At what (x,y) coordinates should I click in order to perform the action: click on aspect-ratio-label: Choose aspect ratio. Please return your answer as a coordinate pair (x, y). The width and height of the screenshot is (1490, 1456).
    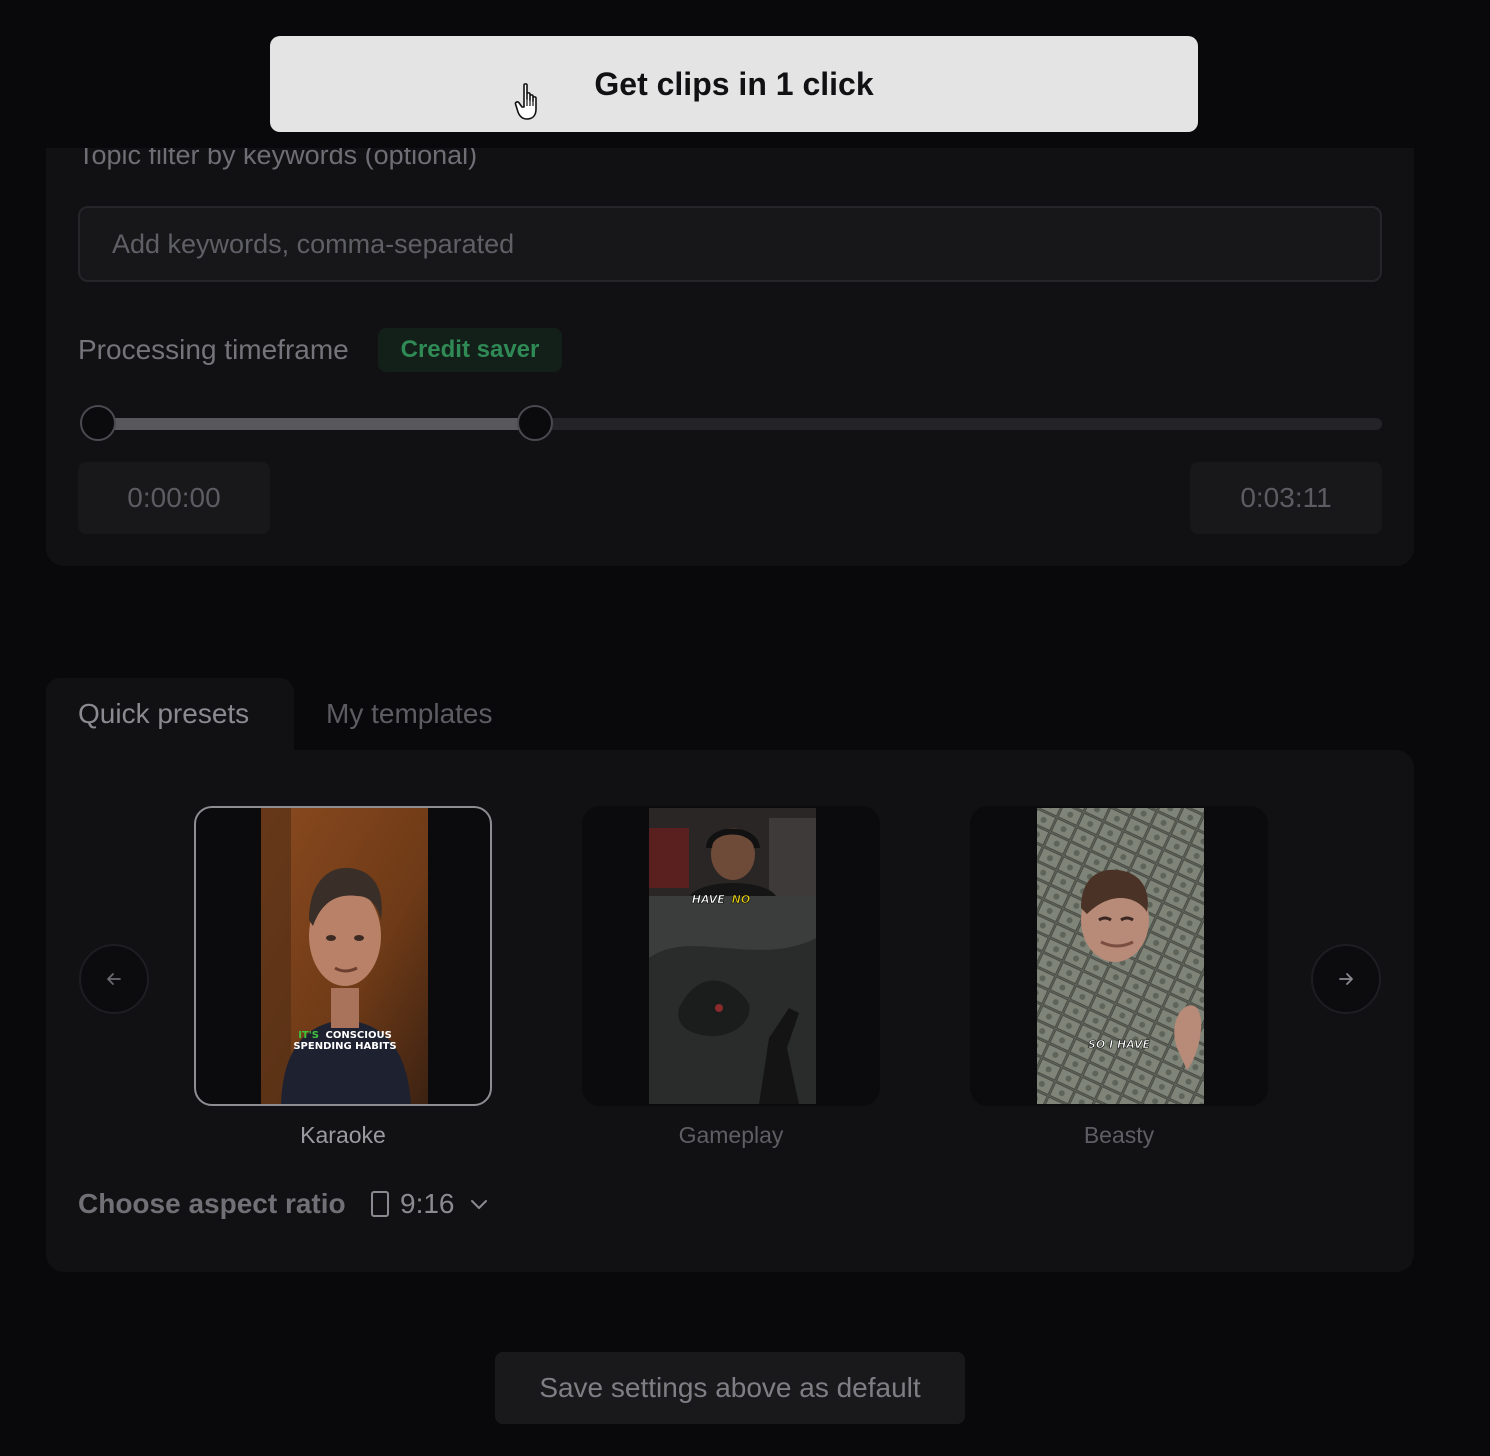
    Looking at the image, I should click on (212, 1203).